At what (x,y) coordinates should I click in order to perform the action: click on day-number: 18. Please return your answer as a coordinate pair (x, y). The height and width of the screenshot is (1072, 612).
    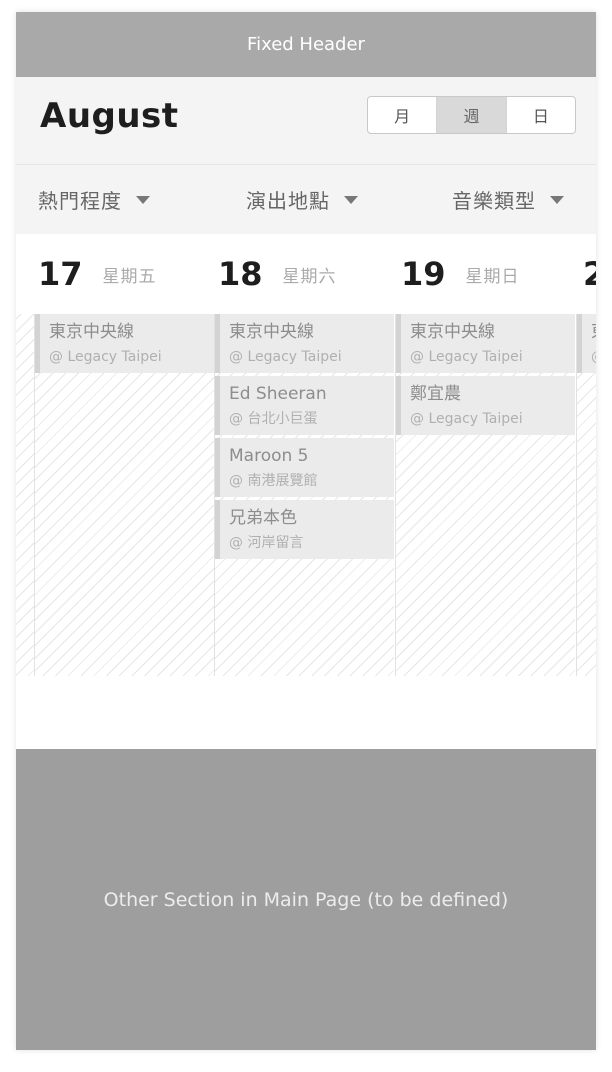
    Looking at the image, I should click on (240, 274).